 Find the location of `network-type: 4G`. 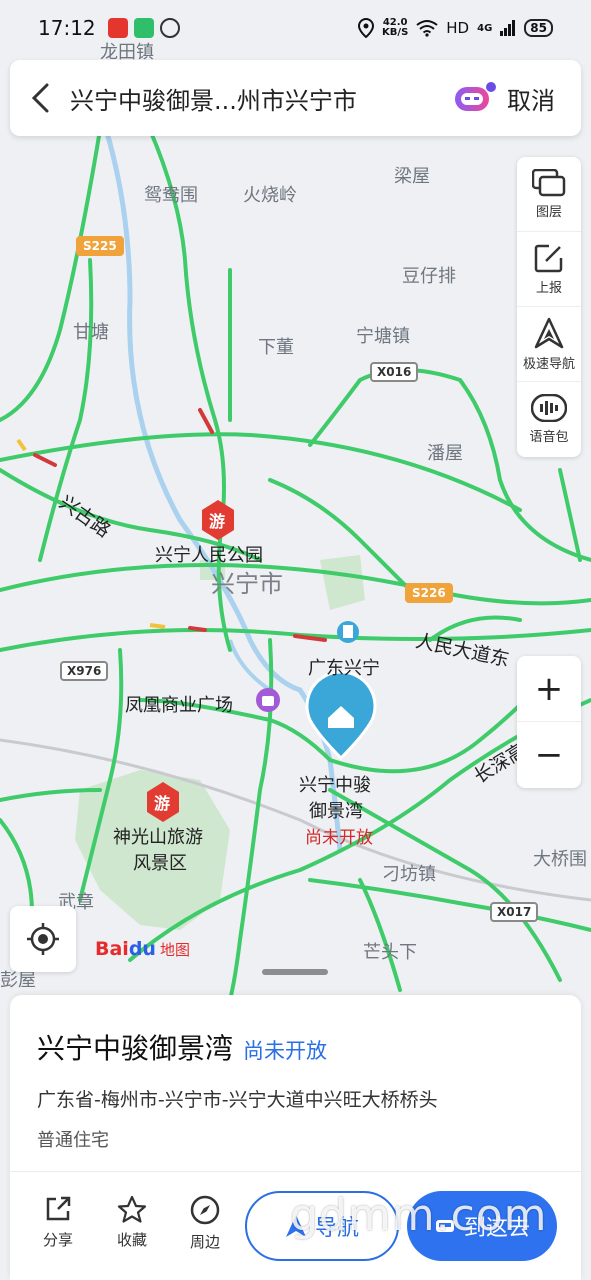

network-type: 4G is located at coordinates (485, 28).